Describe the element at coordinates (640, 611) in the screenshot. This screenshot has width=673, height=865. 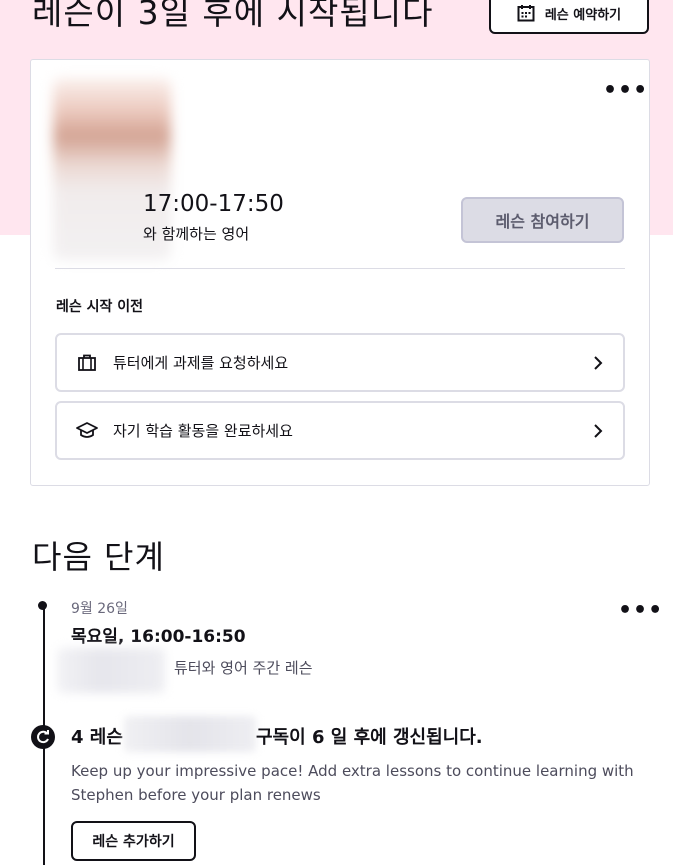
I see `event-menu-button: •••` at that location.